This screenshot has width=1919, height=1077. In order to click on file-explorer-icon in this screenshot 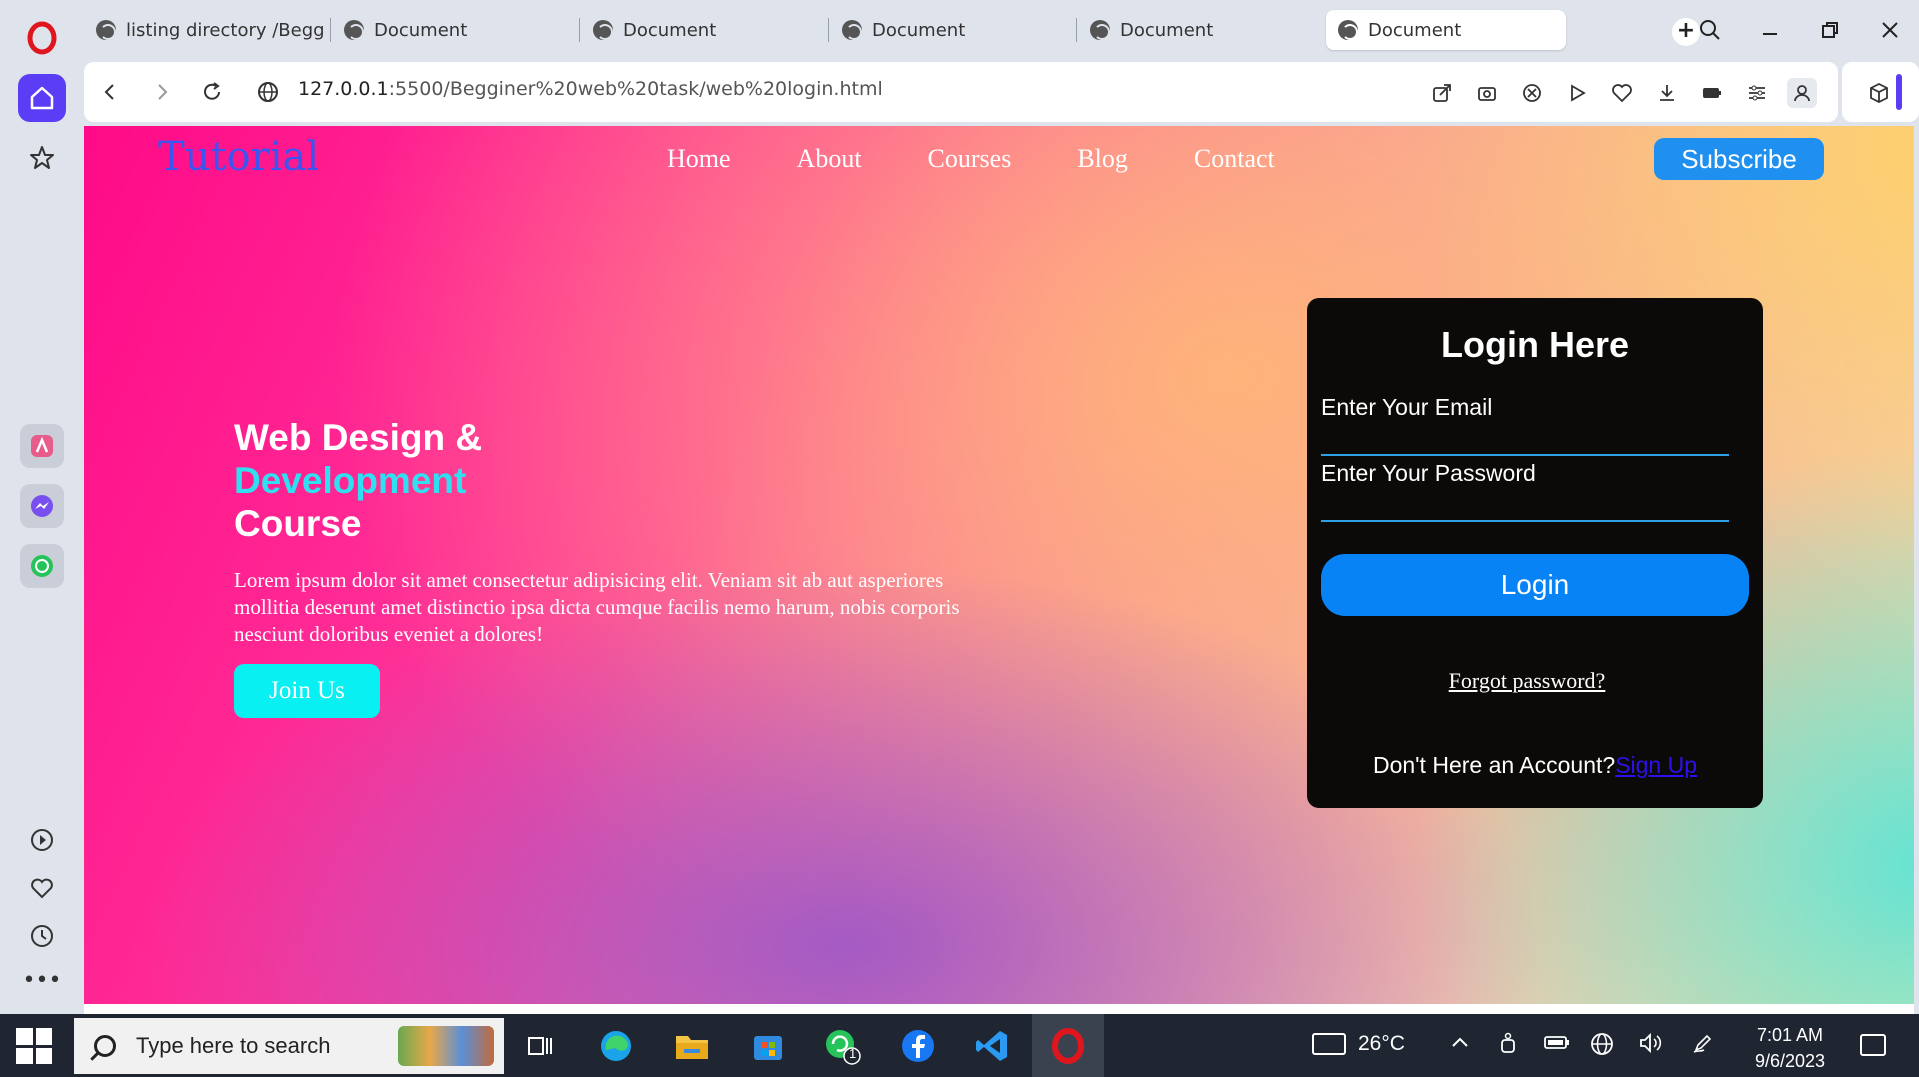, I will do `click(692, 1046)`.